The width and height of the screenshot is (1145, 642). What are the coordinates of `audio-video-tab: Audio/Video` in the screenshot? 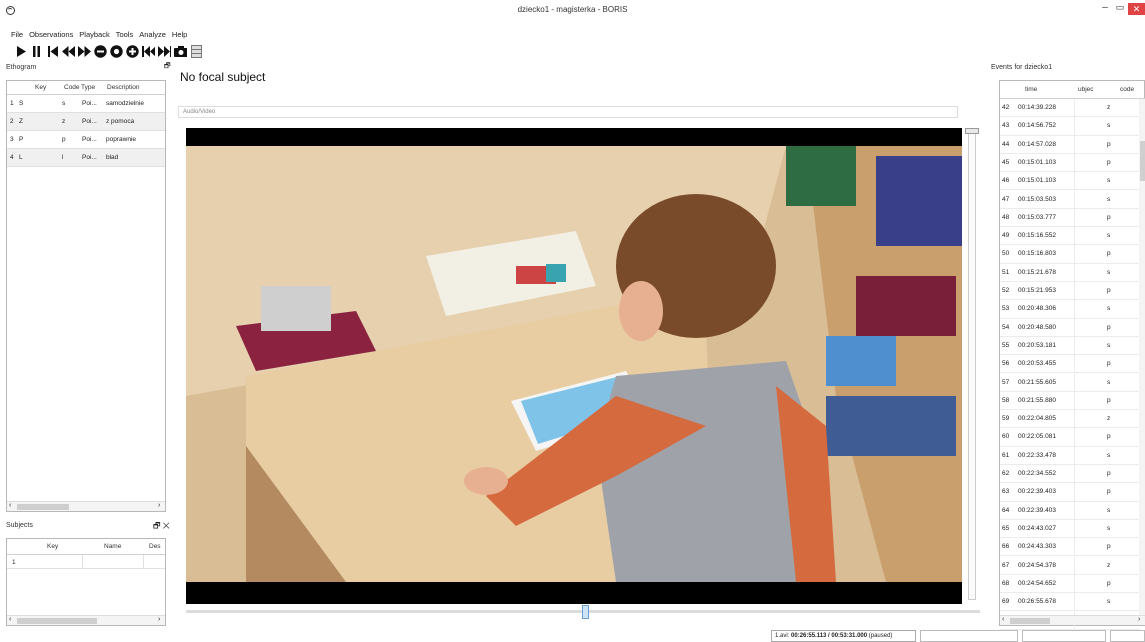 It's located at (568, 112).